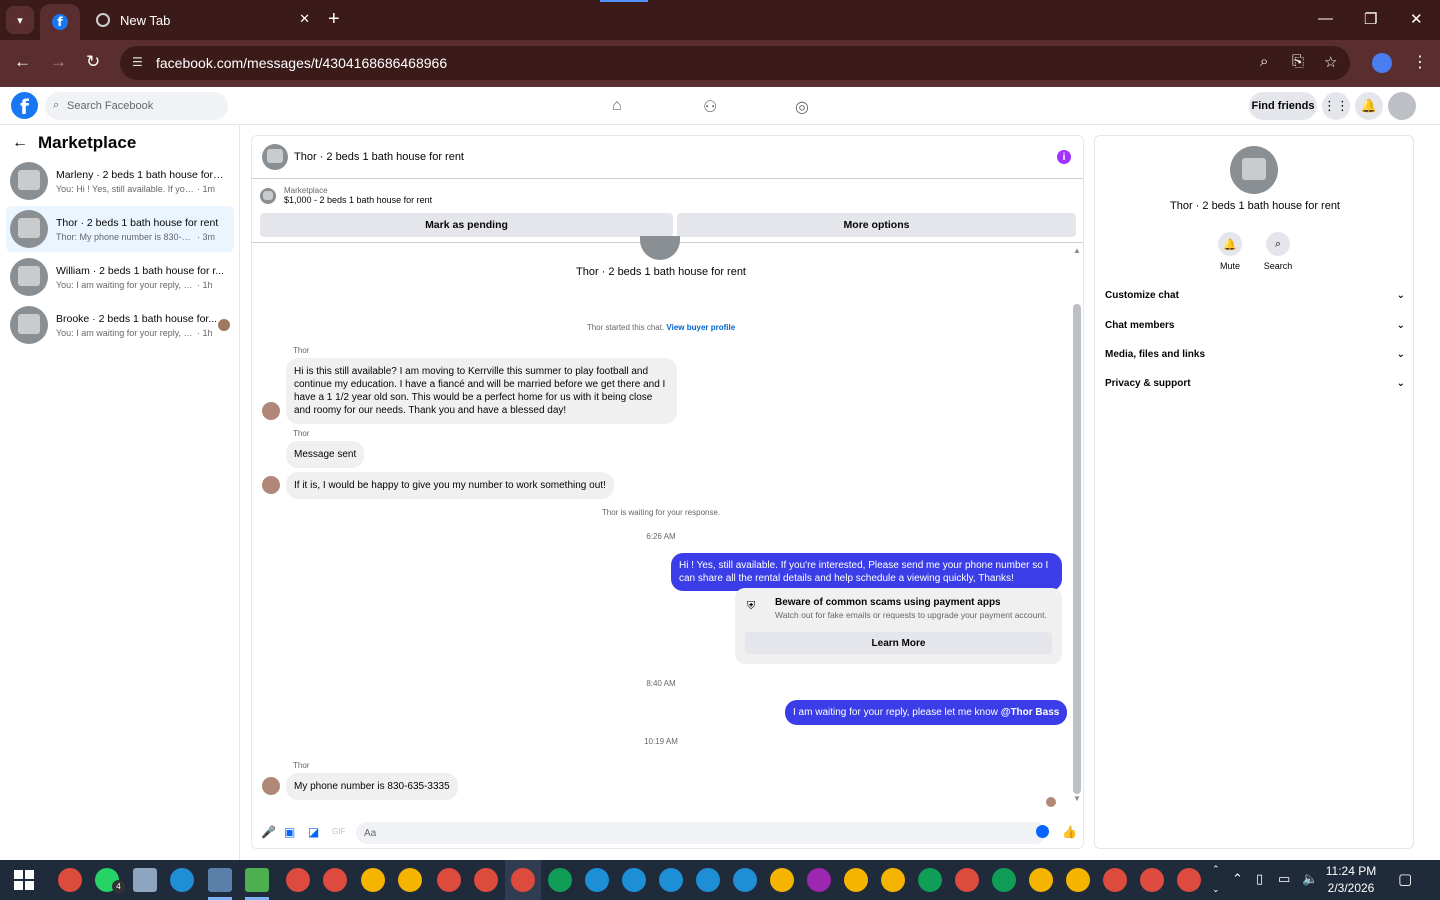 Image resolution: width=1440 pixels, height=900 pixels. What do you see at coordinates (1264, 61) in the screenshot?
I see `zoom-icon: ⌕` at bounding box center [1264, 61].